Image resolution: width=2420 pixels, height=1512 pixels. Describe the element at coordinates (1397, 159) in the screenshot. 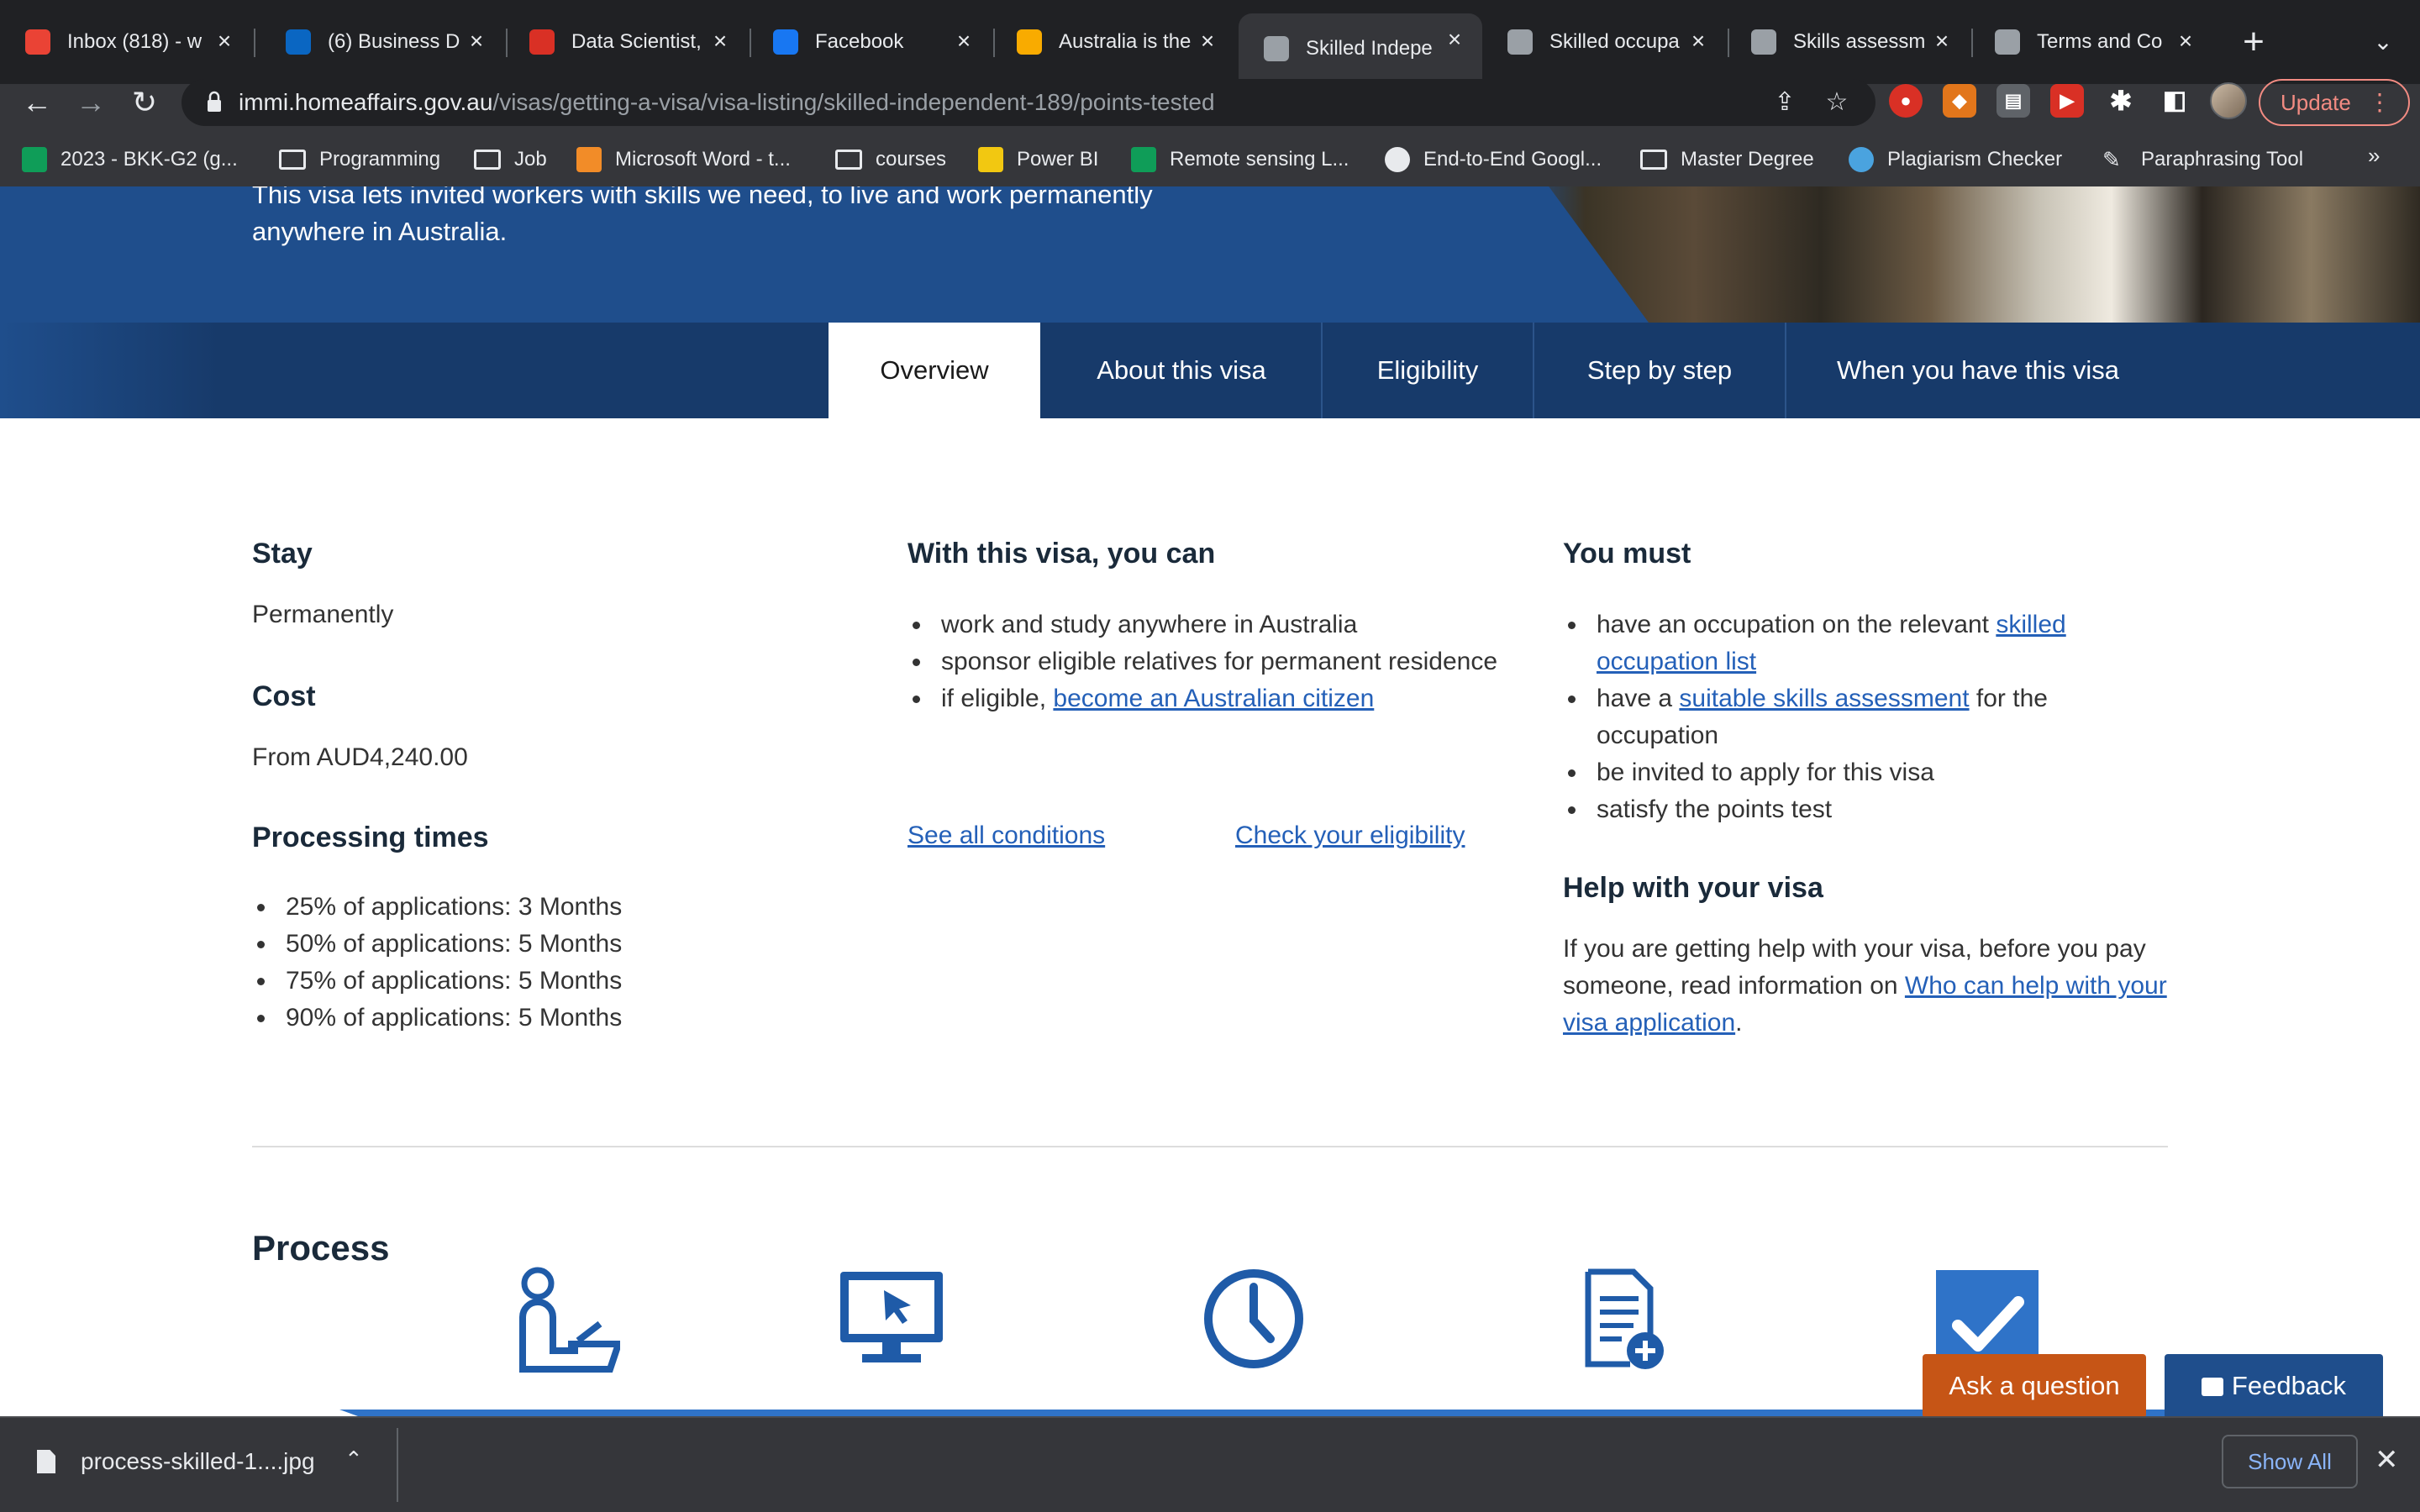

I see `globe-icon` at that location.